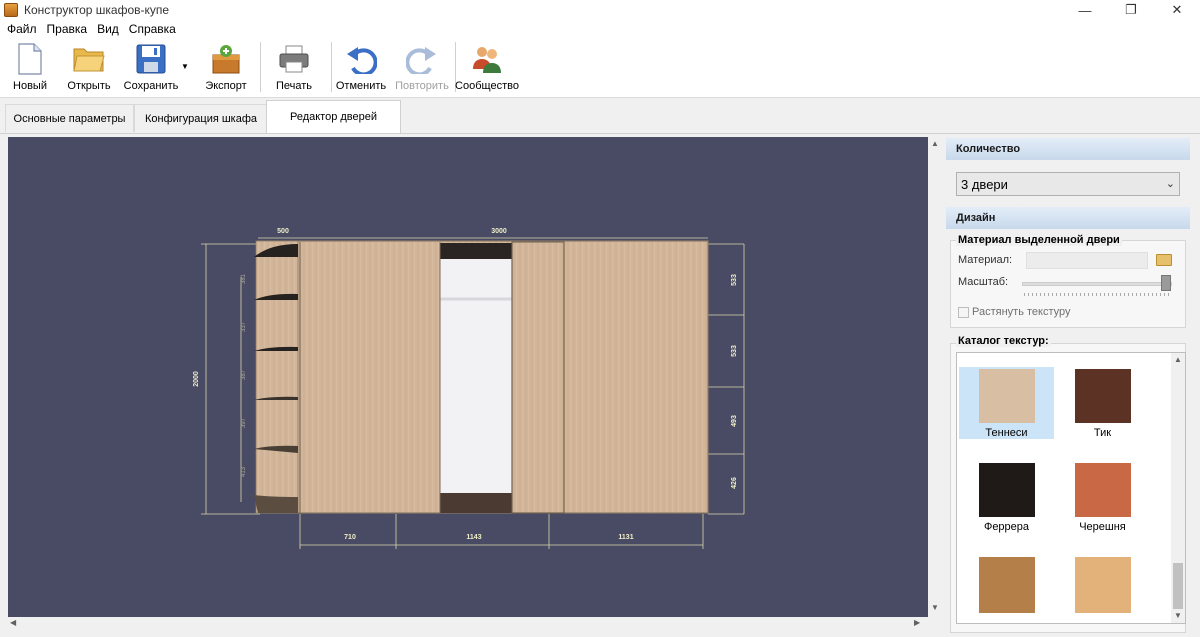 The height and width of the screenshot is (637, 1200). Describe the element at coordinates (350, 537) in the screenshot. I see `door-width-label: 710` at that location.